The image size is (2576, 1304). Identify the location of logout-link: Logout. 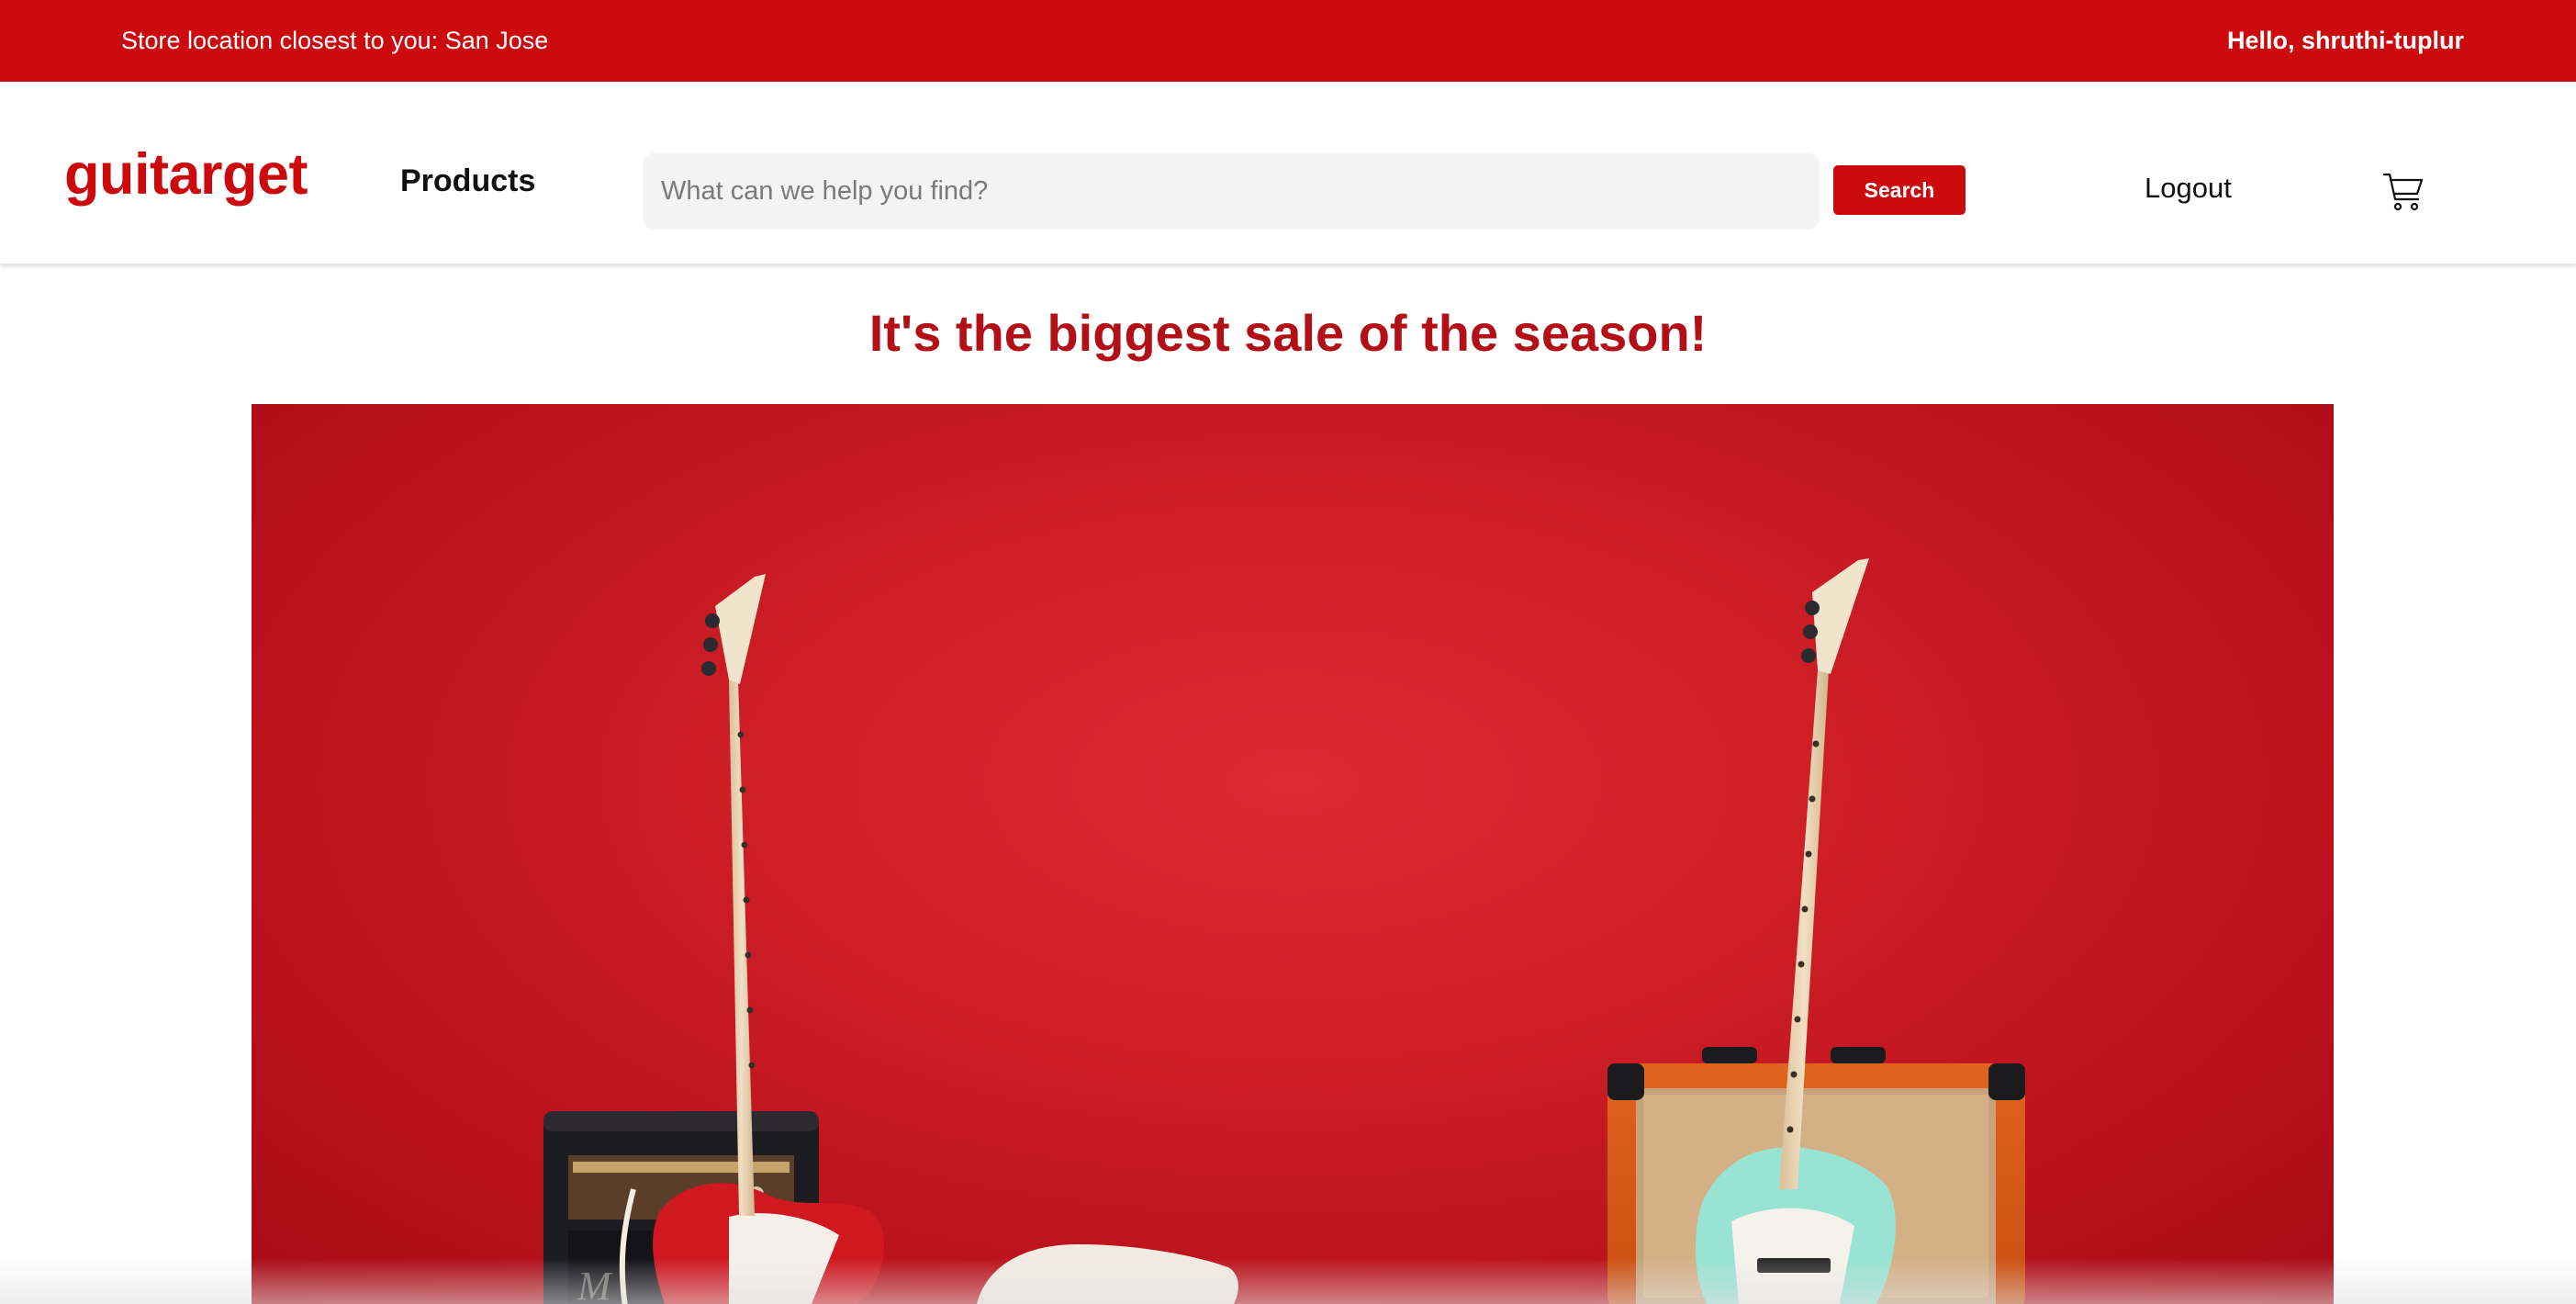
(2188, 188).